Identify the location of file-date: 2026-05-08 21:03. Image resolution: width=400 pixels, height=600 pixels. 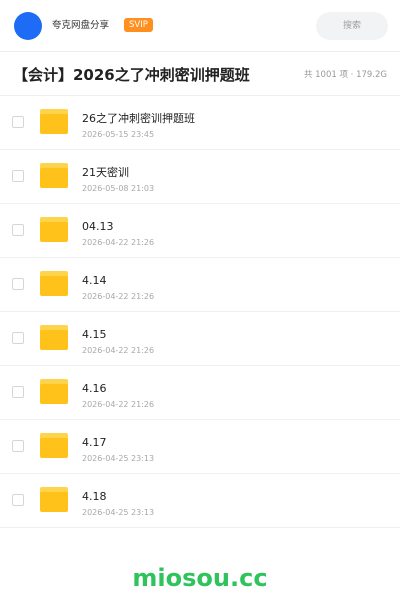
(118, 188).